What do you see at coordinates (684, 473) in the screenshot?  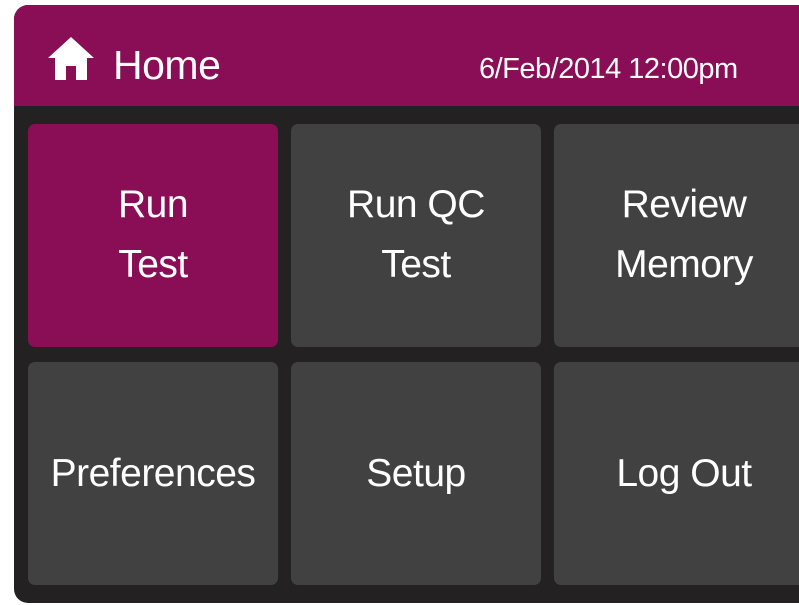 I see `log-out-label: Log Out` at bounding box center [684, 473].